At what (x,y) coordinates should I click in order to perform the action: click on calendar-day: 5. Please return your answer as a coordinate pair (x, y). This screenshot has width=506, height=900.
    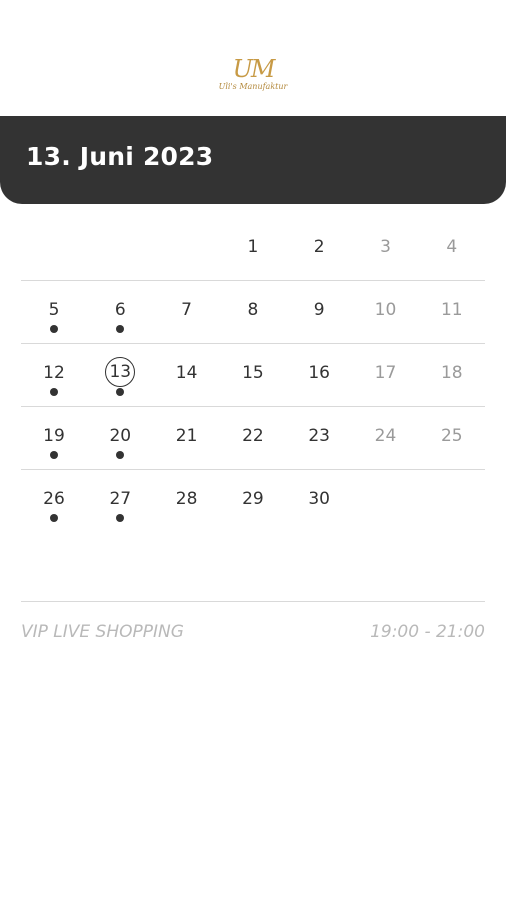
    Looking at the image, I should click on (54, 312).